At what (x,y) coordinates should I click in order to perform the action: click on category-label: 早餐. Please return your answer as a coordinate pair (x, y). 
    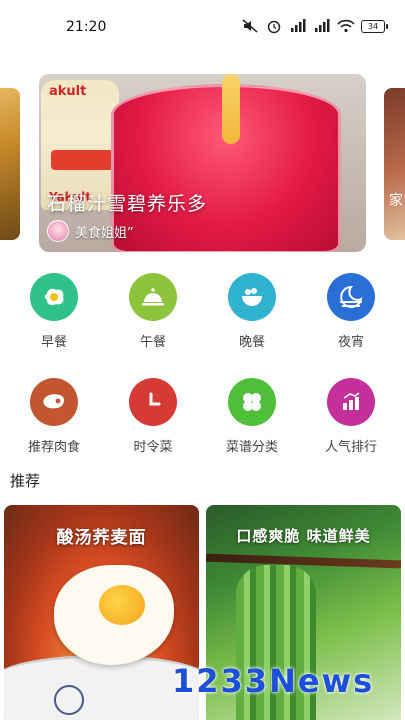
    Looking at the image, I should click on (53, 342).